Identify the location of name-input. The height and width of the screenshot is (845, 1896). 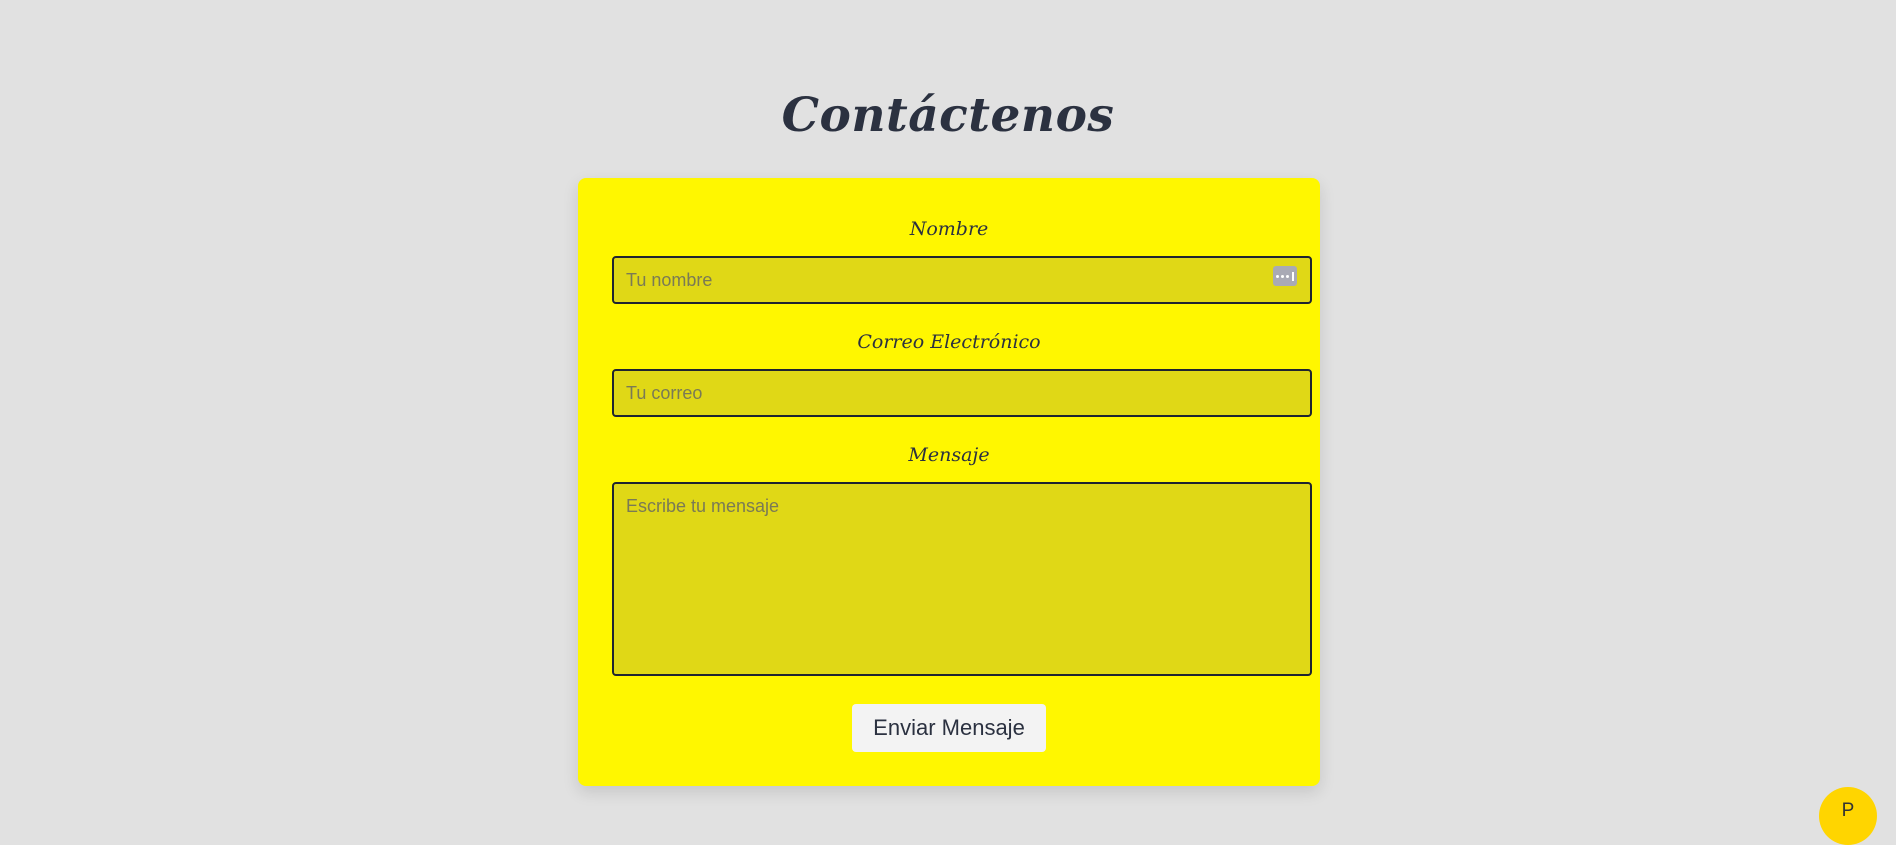
(962, 280).